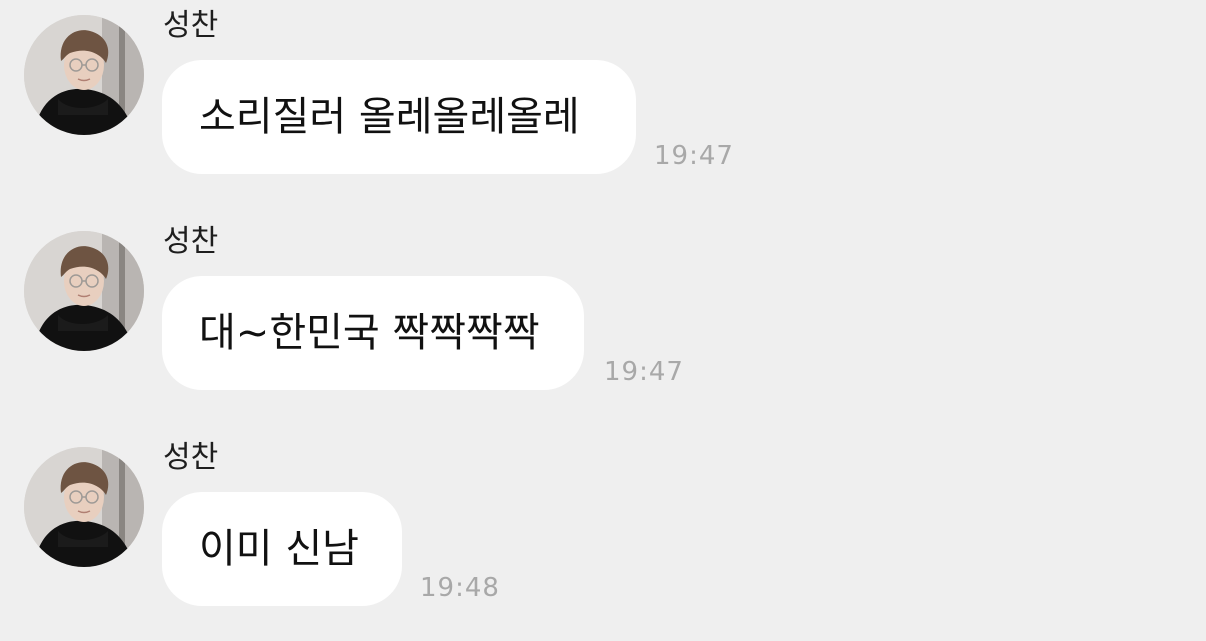  What do you see at coordinates (399, 117) in the screenshot?
I see `message-bubble: 소리질러 올레올레올레` at bounding box center [399, 117].